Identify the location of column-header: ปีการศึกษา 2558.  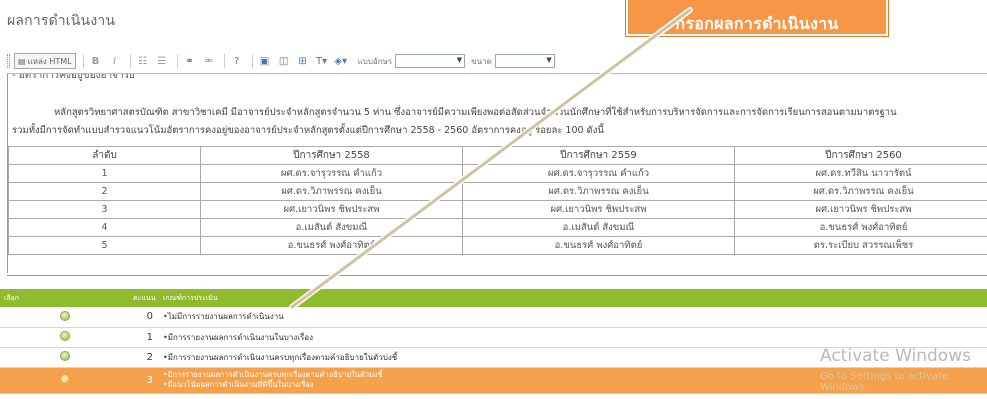
(331, 155).